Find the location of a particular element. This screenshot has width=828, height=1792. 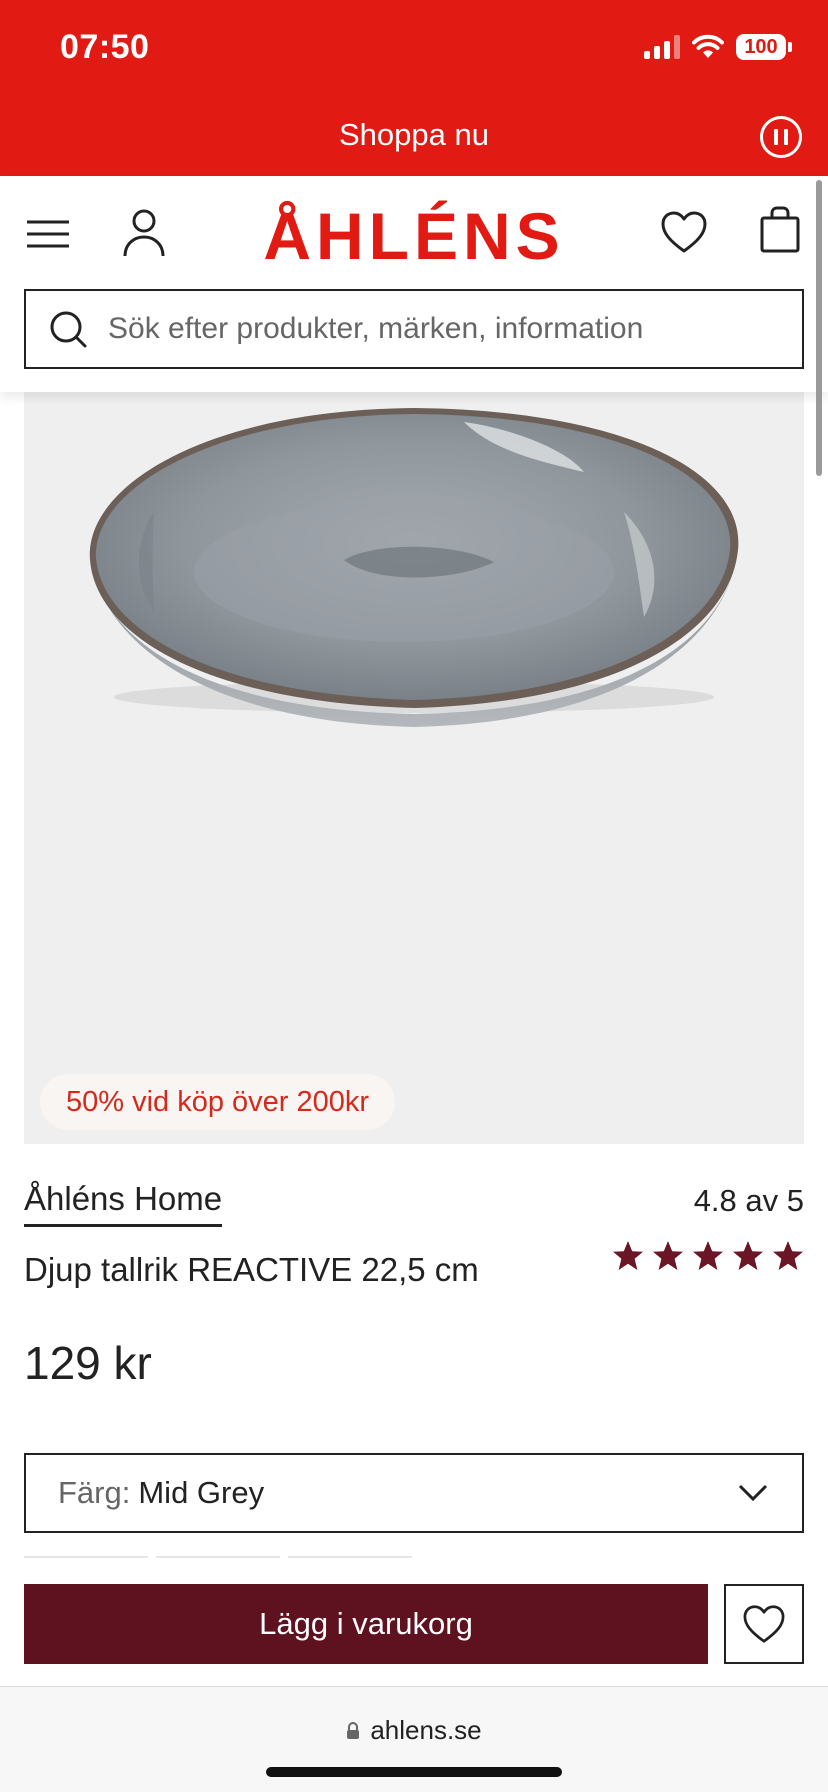

variant-tabs is located at coordinates (218, 1557).